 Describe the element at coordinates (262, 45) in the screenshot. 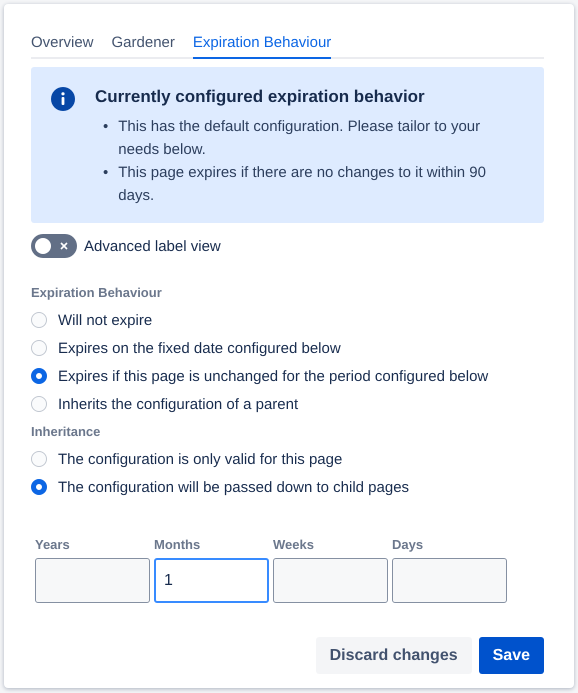

I see `tab: Expiration Behaviour` at that location.